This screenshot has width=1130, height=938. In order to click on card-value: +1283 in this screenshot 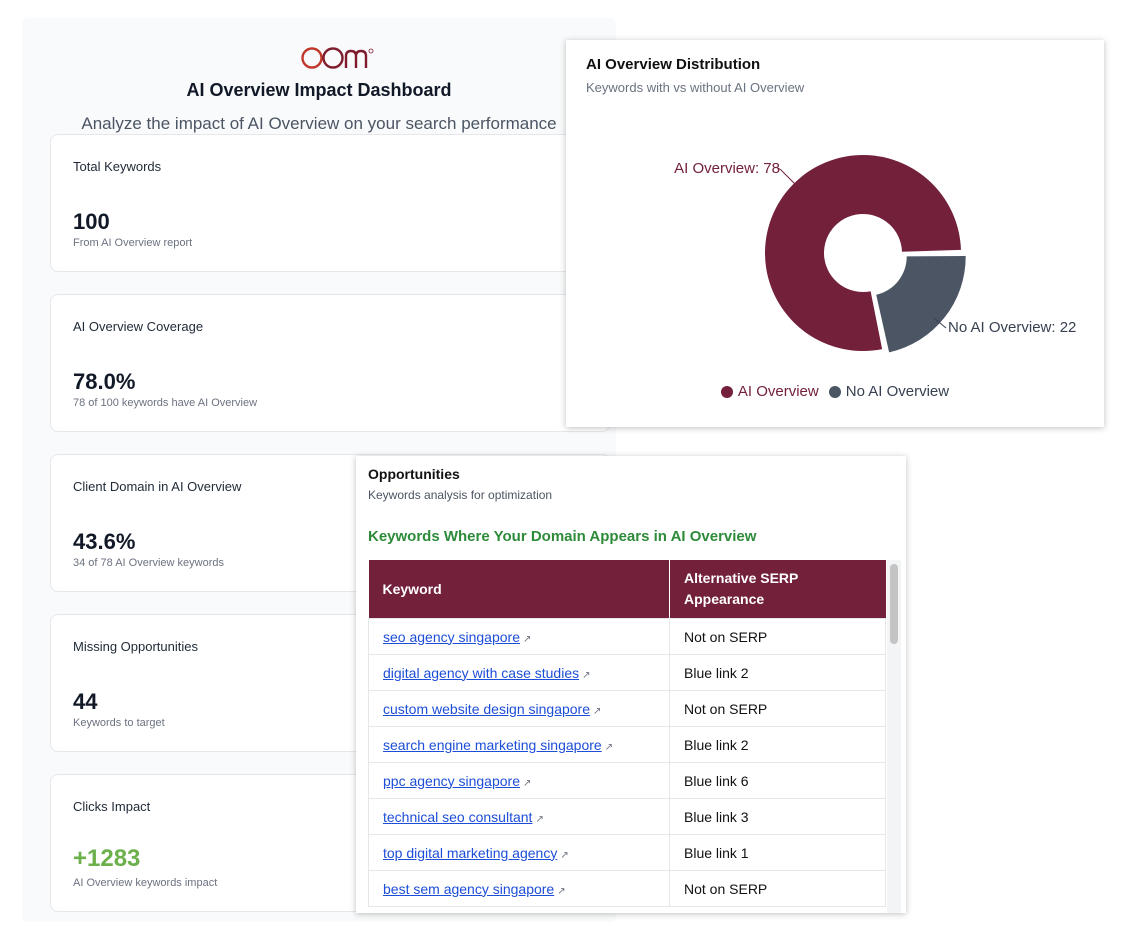, I will do `click(107, 858)`.